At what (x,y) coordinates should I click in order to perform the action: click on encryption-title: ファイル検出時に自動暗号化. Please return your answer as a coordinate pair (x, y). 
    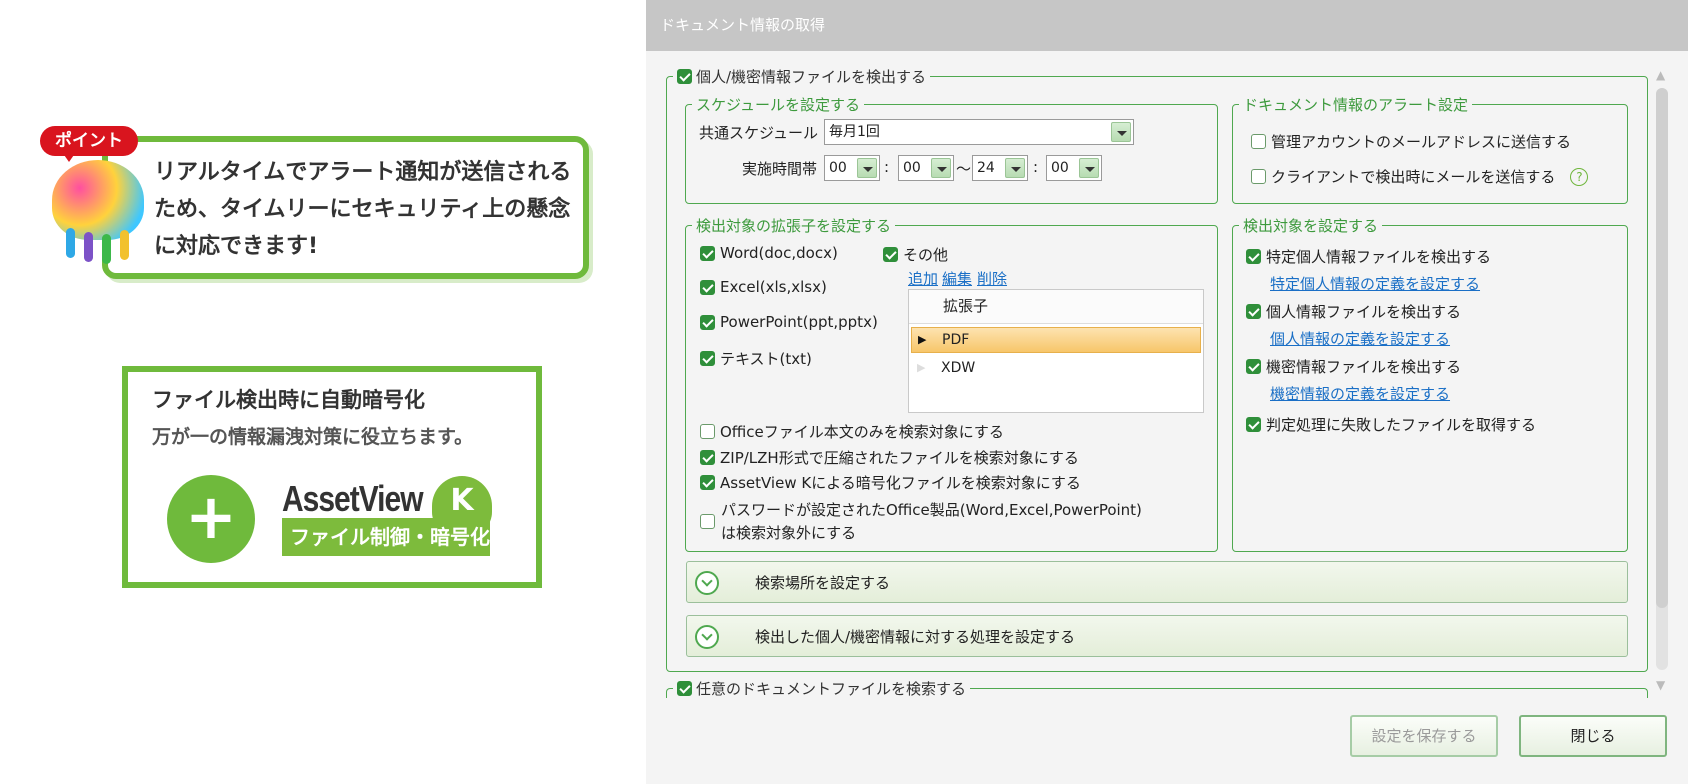
    Looking at the image, I should click on (288, 400).